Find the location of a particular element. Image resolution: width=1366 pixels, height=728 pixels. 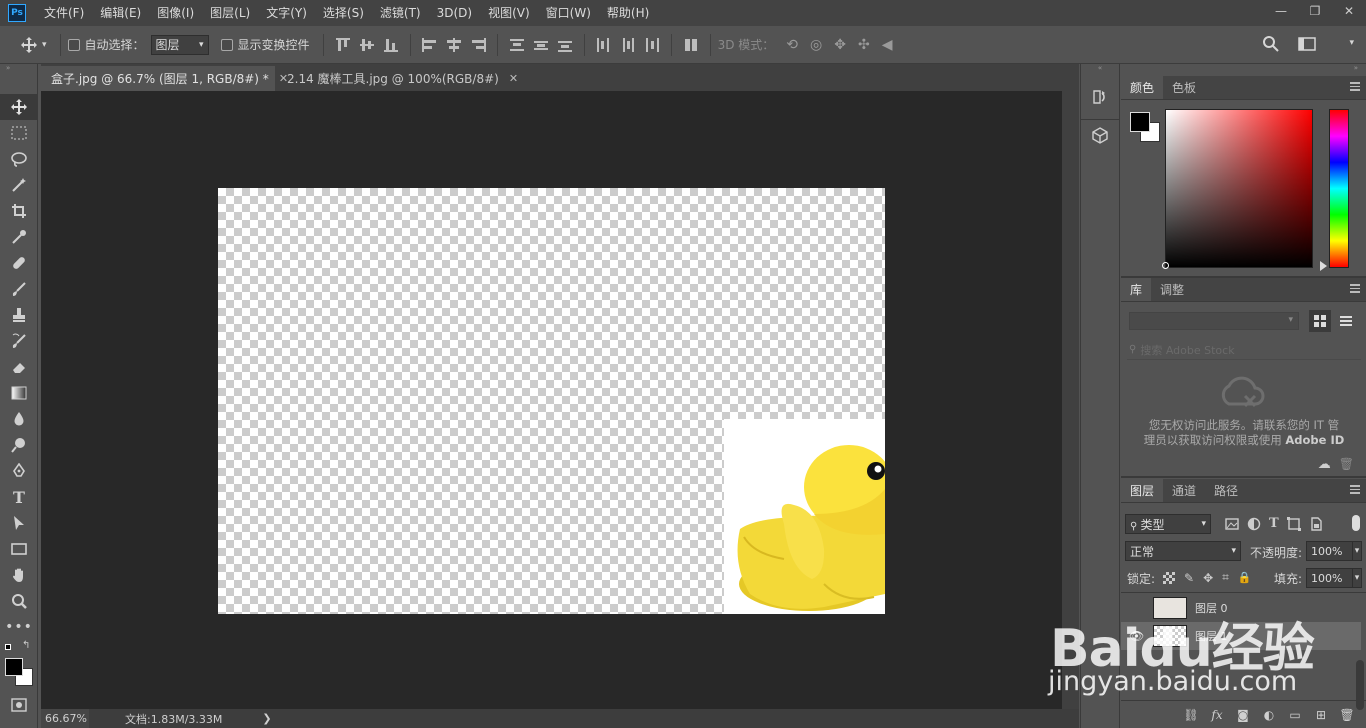

list-view-button is located at coordinates (1346, 321).